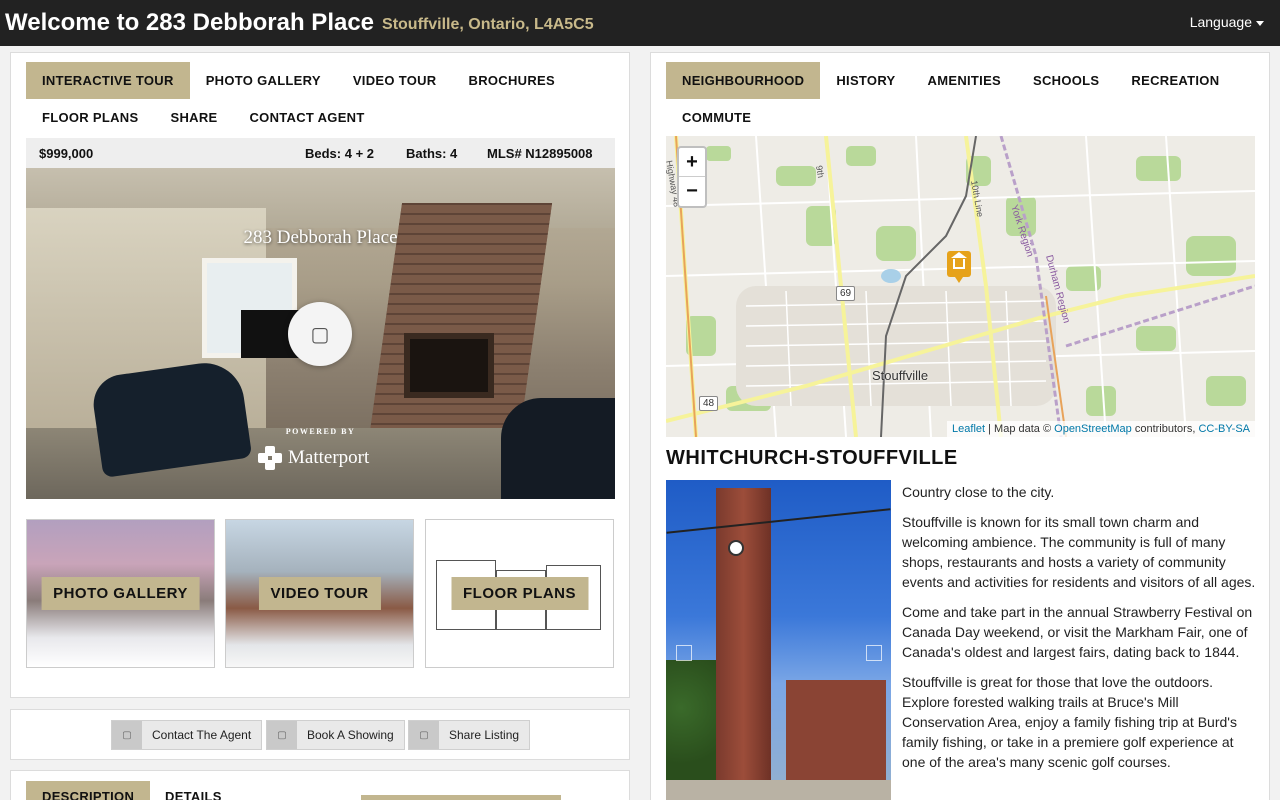 The height and width of the screenshot is (800, 1280). Describe the element at coordinates (1260, 23) in the screenshot. I see `chevron-down-icon` at that location.